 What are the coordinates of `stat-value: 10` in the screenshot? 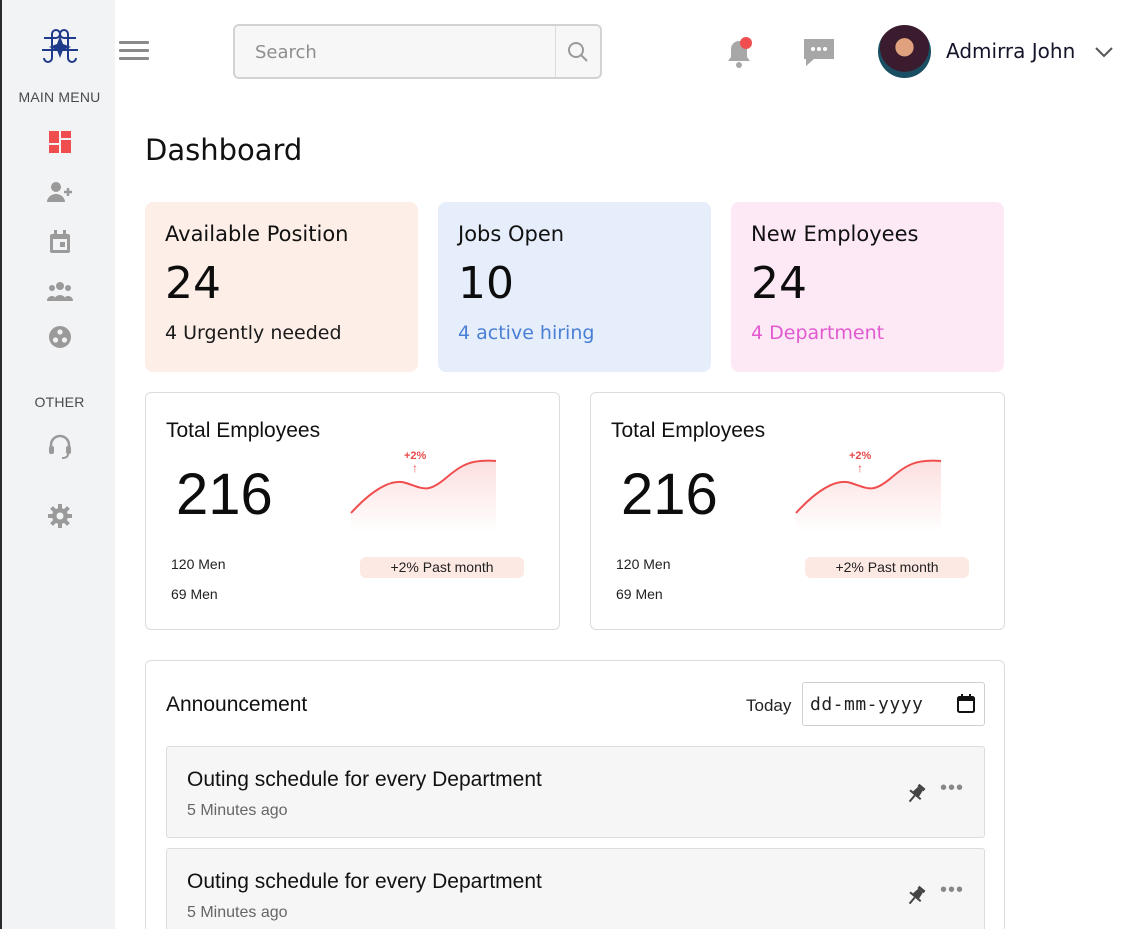 It's located at (486, 283).